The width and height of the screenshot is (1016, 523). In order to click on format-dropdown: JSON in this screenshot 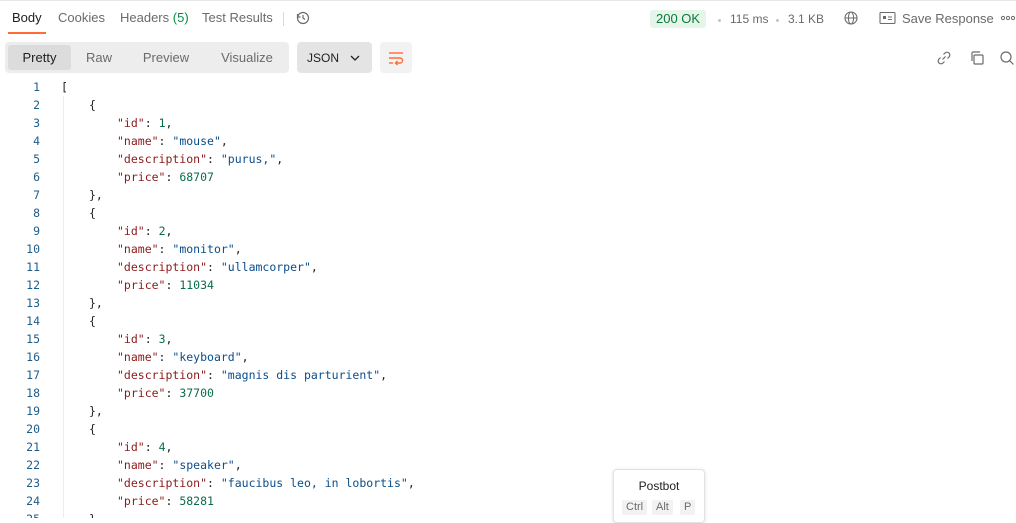, I will do `click(334, 57)`.